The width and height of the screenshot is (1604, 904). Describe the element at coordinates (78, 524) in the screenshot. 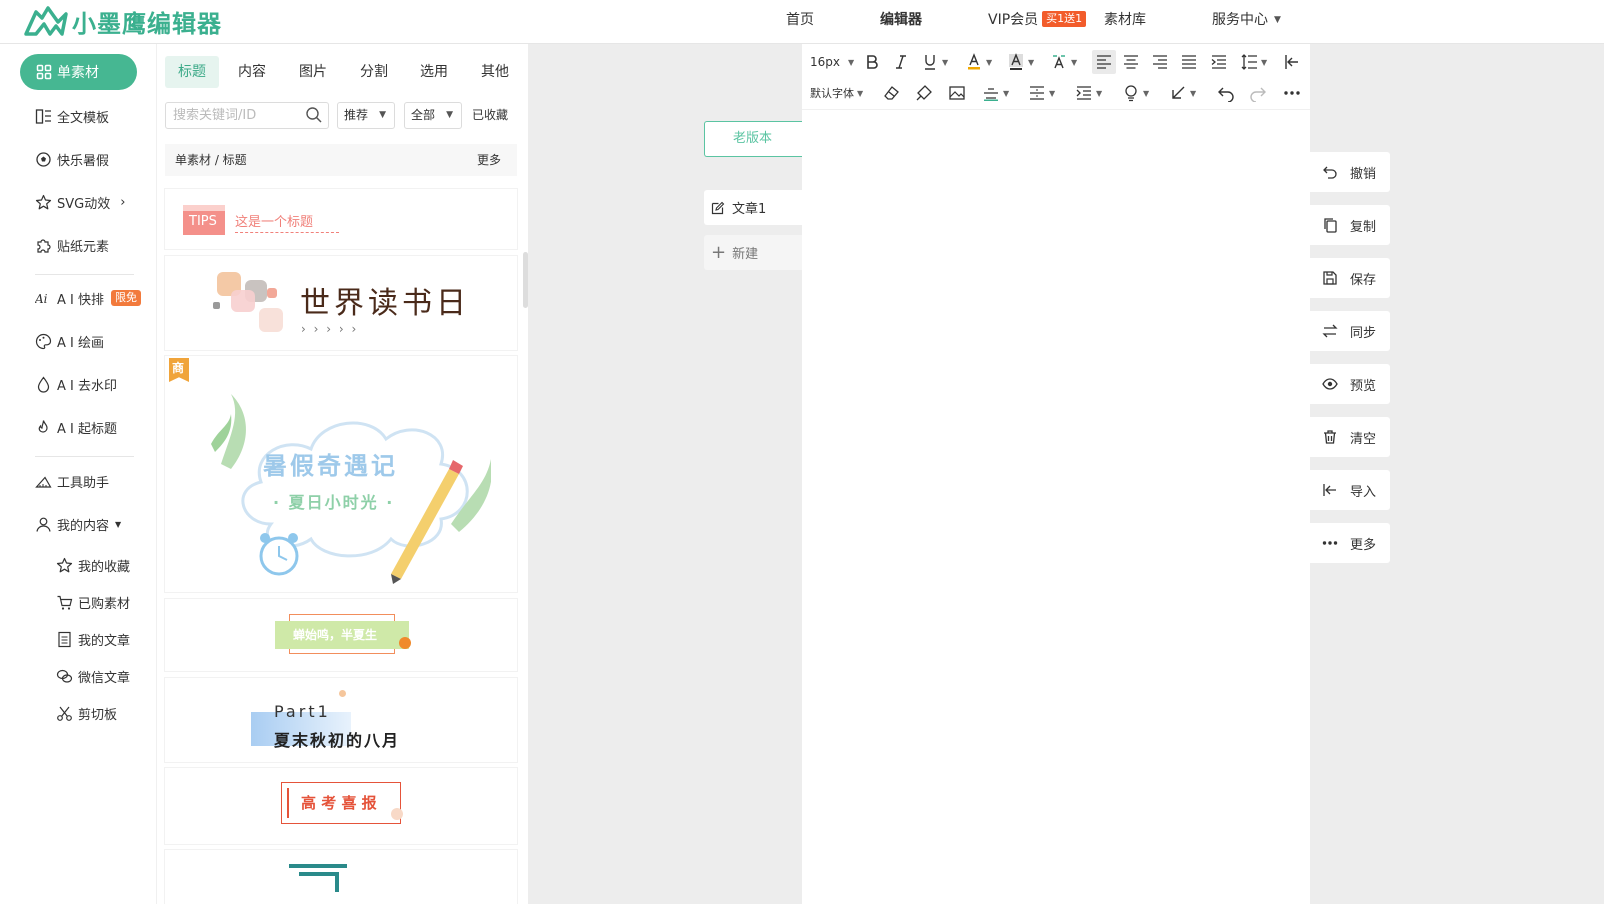

I see `sidebar-item-my-content: 我的内容 ▼` at that location.